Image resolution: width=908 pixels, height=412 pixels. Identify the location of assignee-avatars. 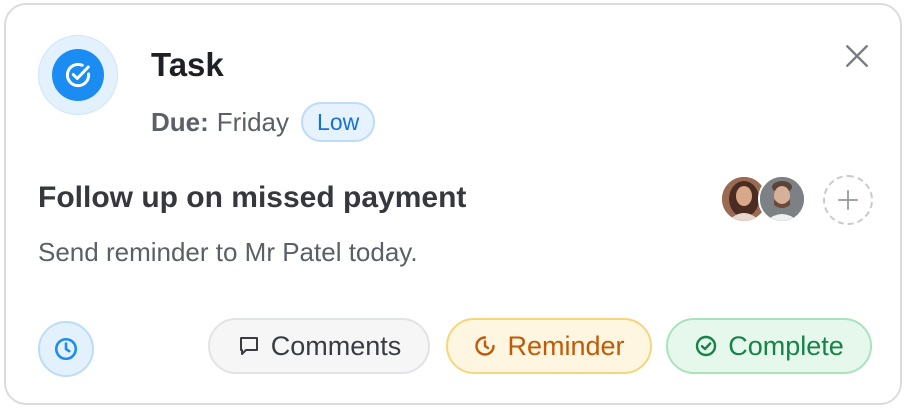
(765, 200).